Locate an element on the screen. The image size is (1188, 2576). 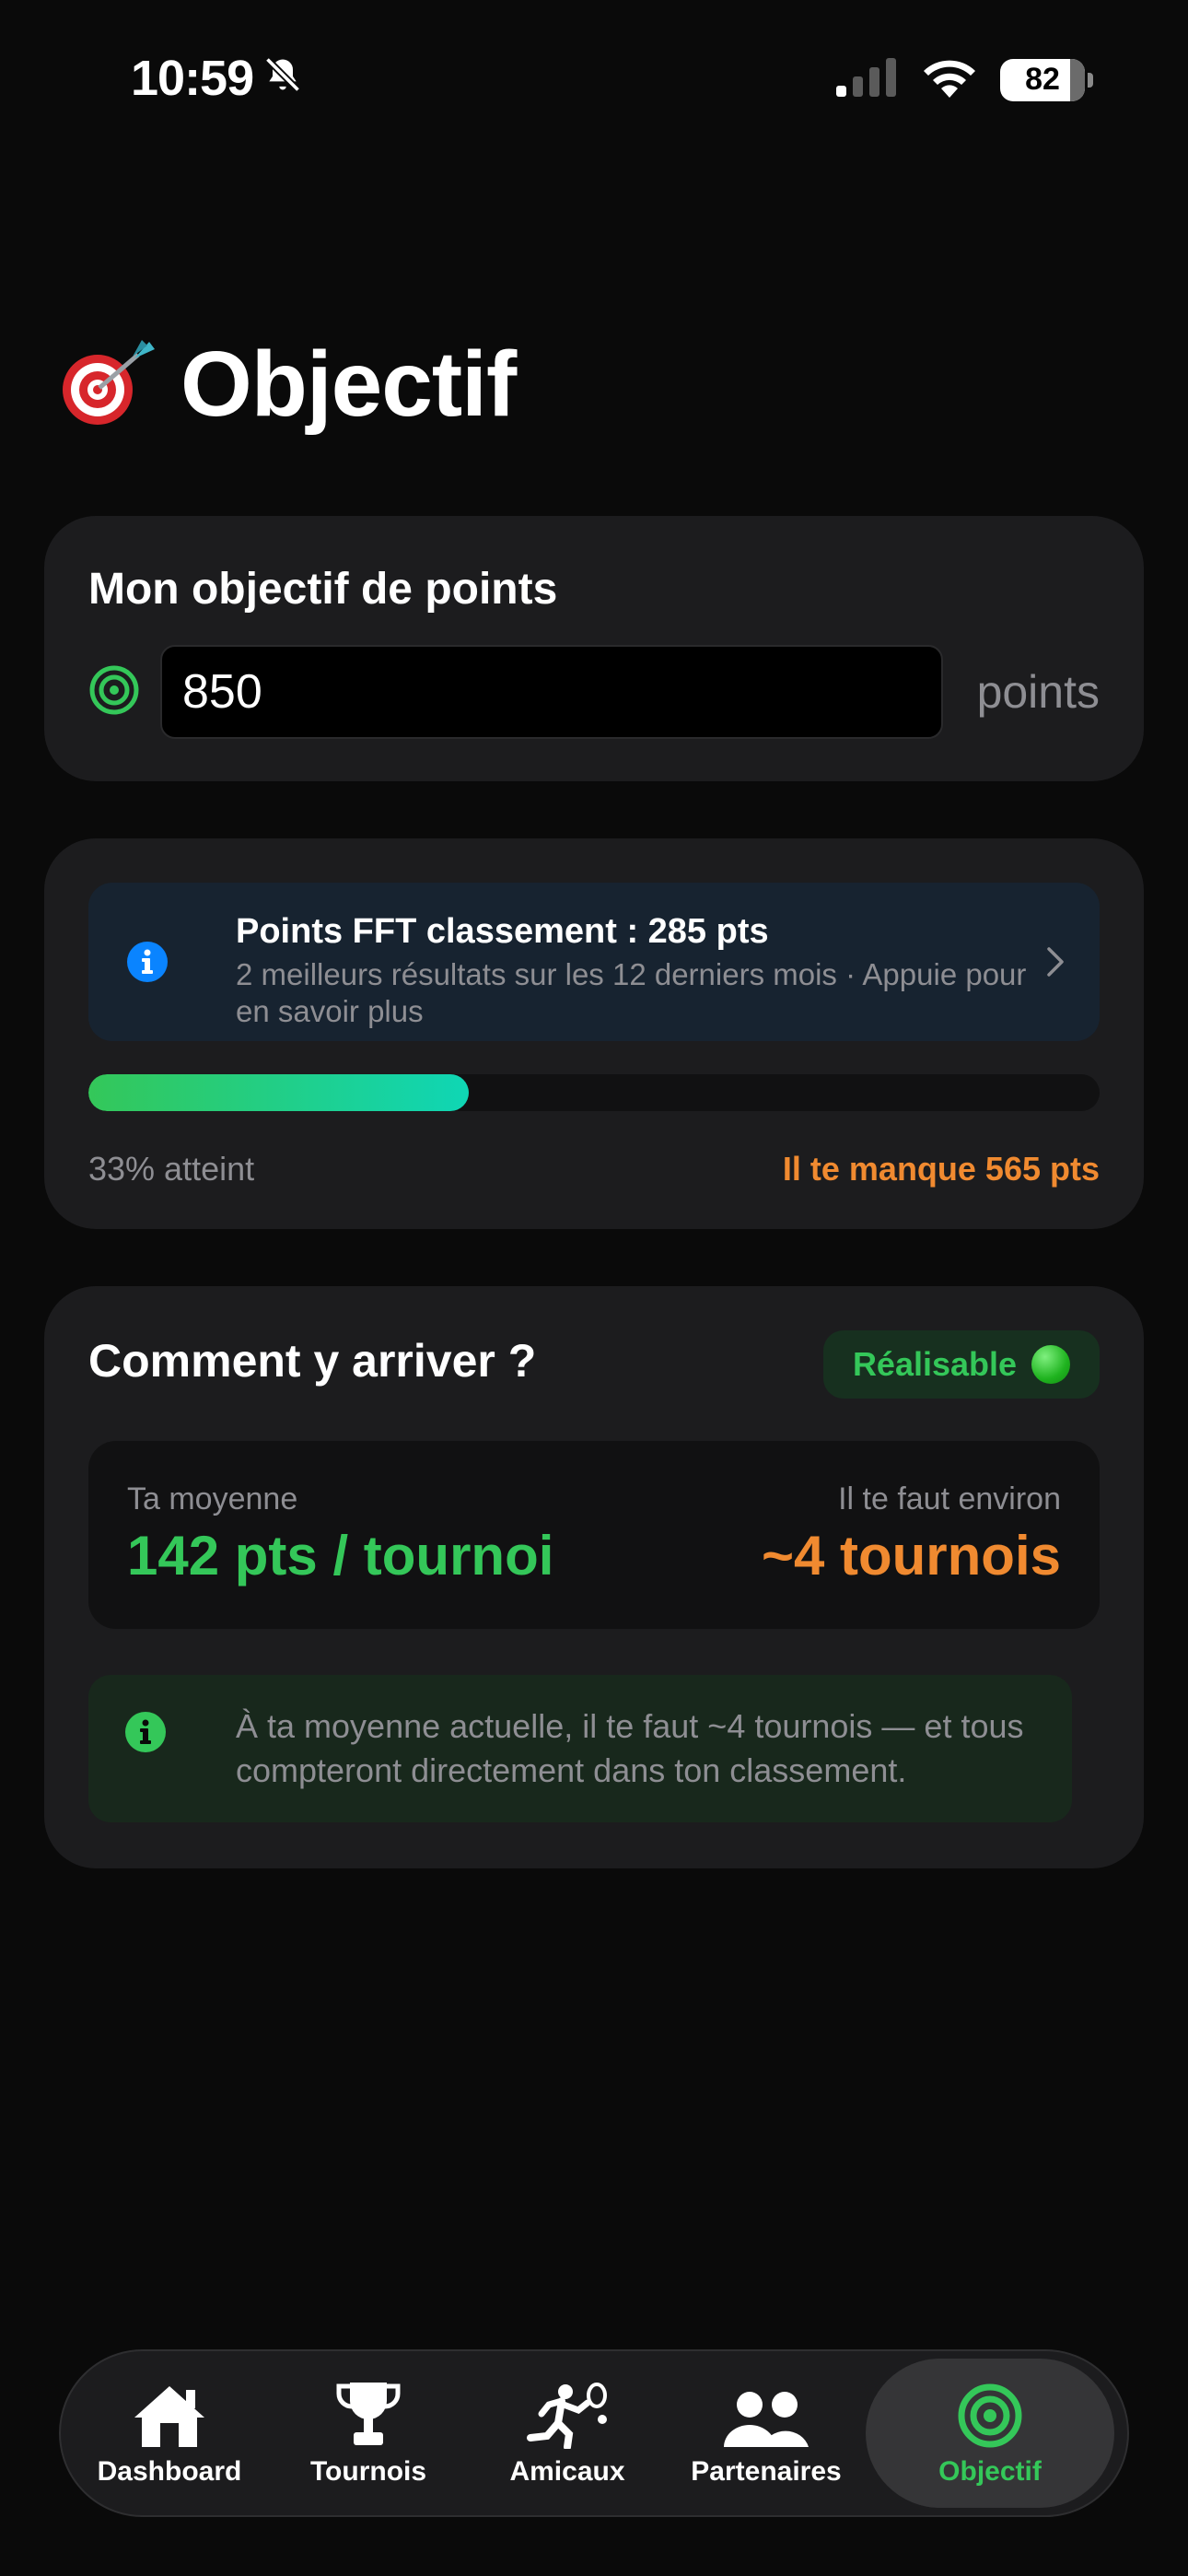
house-icon is located at coordinates (169, 2414).